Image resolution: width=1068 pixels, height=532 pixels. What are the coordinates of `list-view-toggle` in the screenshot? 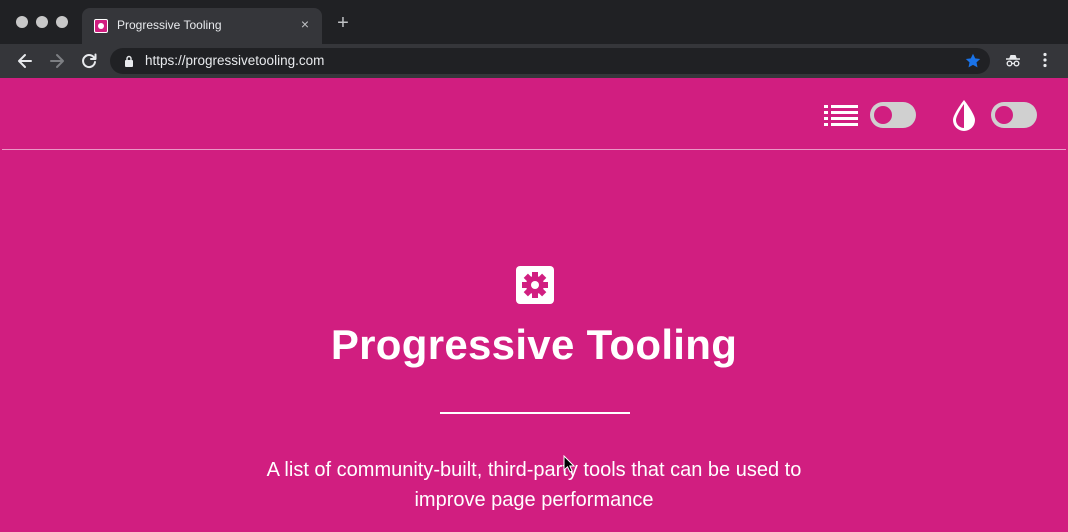 It's located at (893, 115).